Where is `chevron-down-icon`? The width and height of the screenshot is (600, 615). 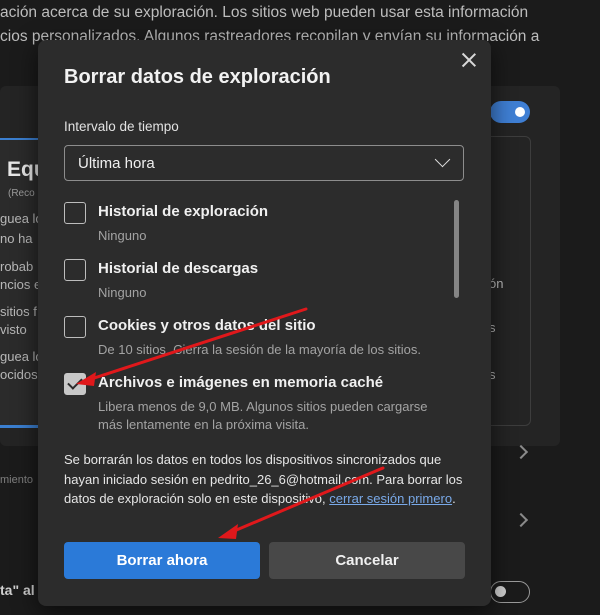
chevron-down-icon is located at coordinates (442, 159).